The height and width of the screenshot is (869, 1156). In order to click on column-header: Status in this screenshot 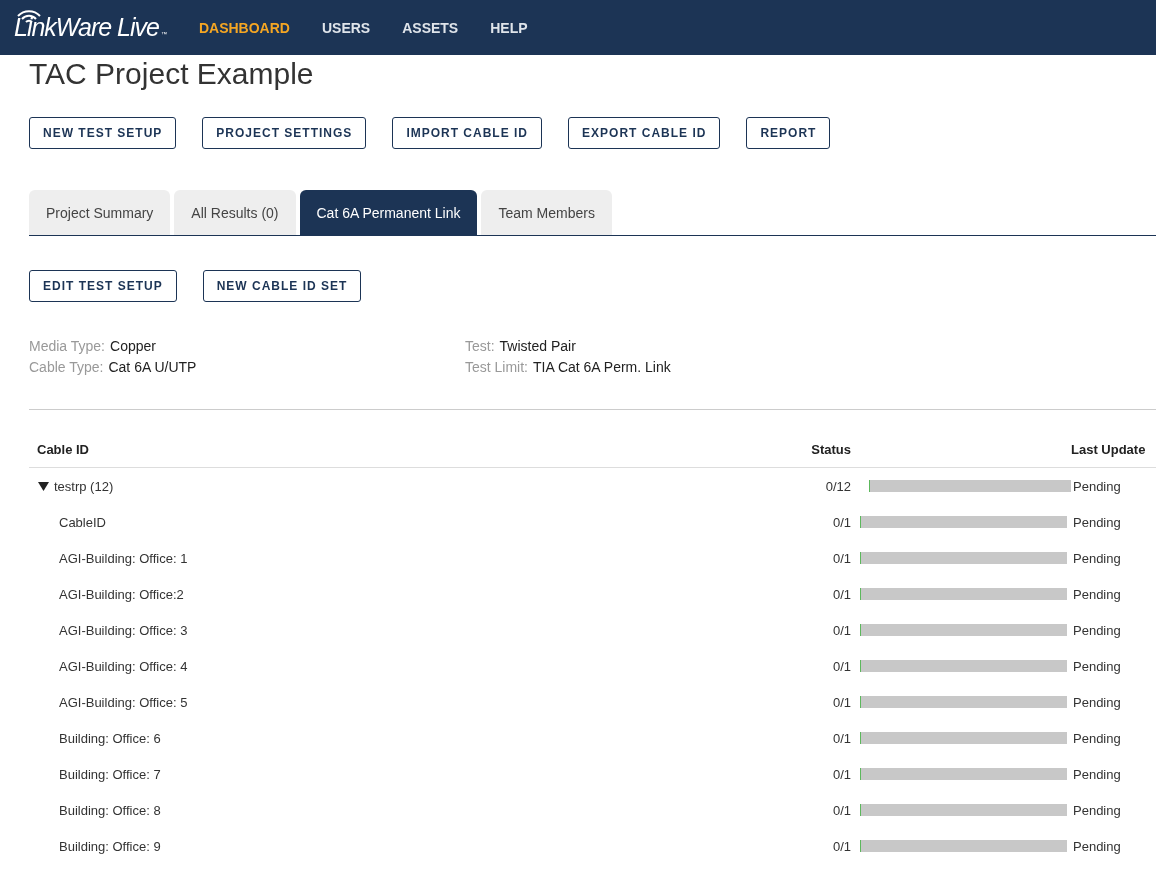, I will do `click(830, 449)`.